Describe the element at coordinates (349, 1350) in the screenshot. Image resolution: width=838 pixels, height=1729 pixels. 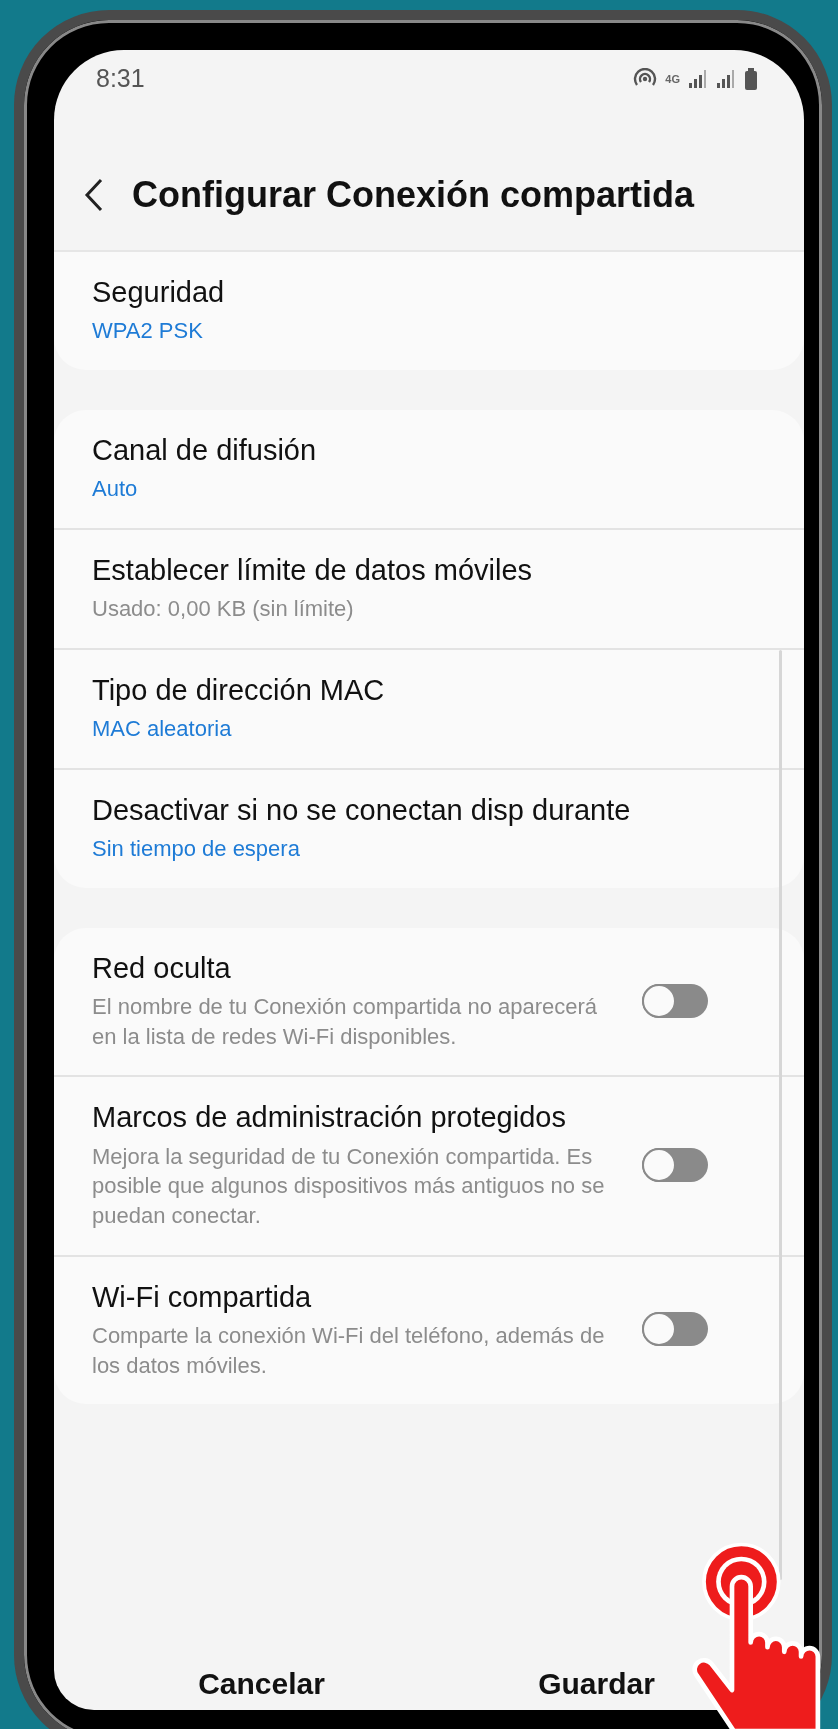
I see `setting-description: Comparte la conexión Wi-Fi del teléfono, además de los datos móviles.` at that location.